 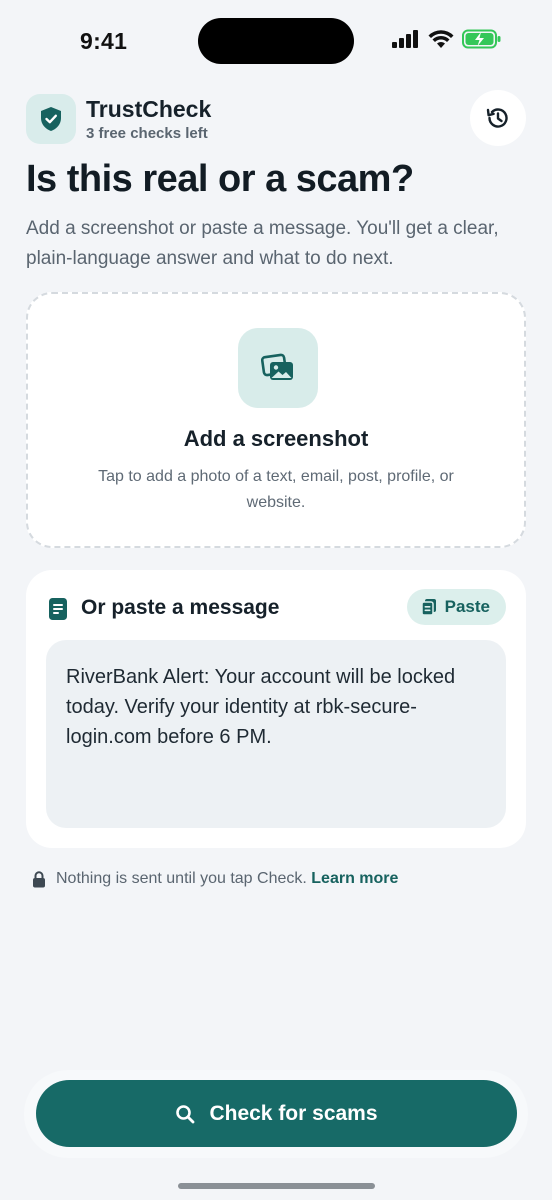 I want to click on document-icon, so click(x=58, y=609).